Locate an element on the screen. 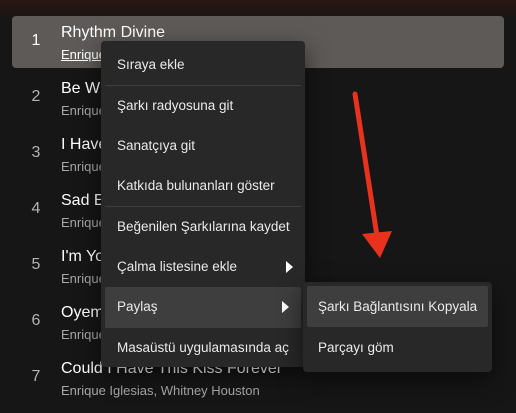  embed-track-item: Parçayı göm is located at coordinates (397, 347).